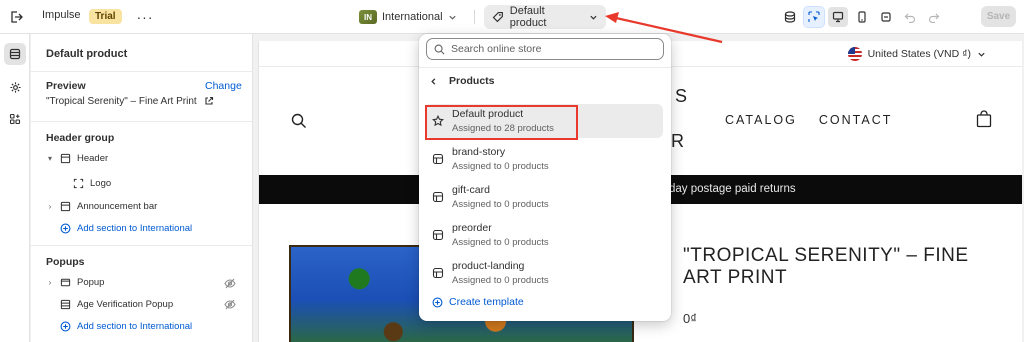 The height and width of the screenshot is (342, 1024). I want to click on left-rail, so click(15, 188).